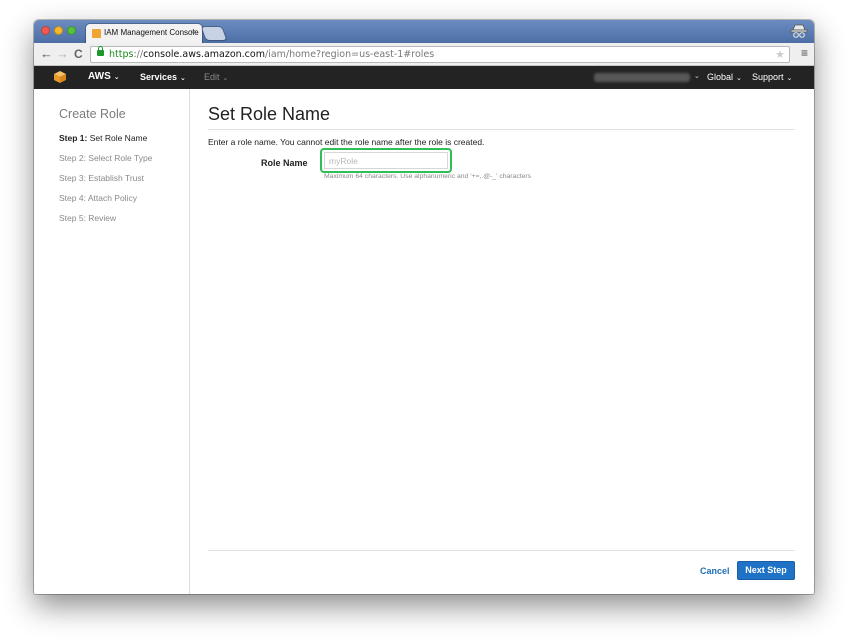  I want to click on aws-navbar: AWS ⌄ Services ⌄ Edit ⌄ ⌄ Global ⌄ Support ⌄, so click(424, 77).